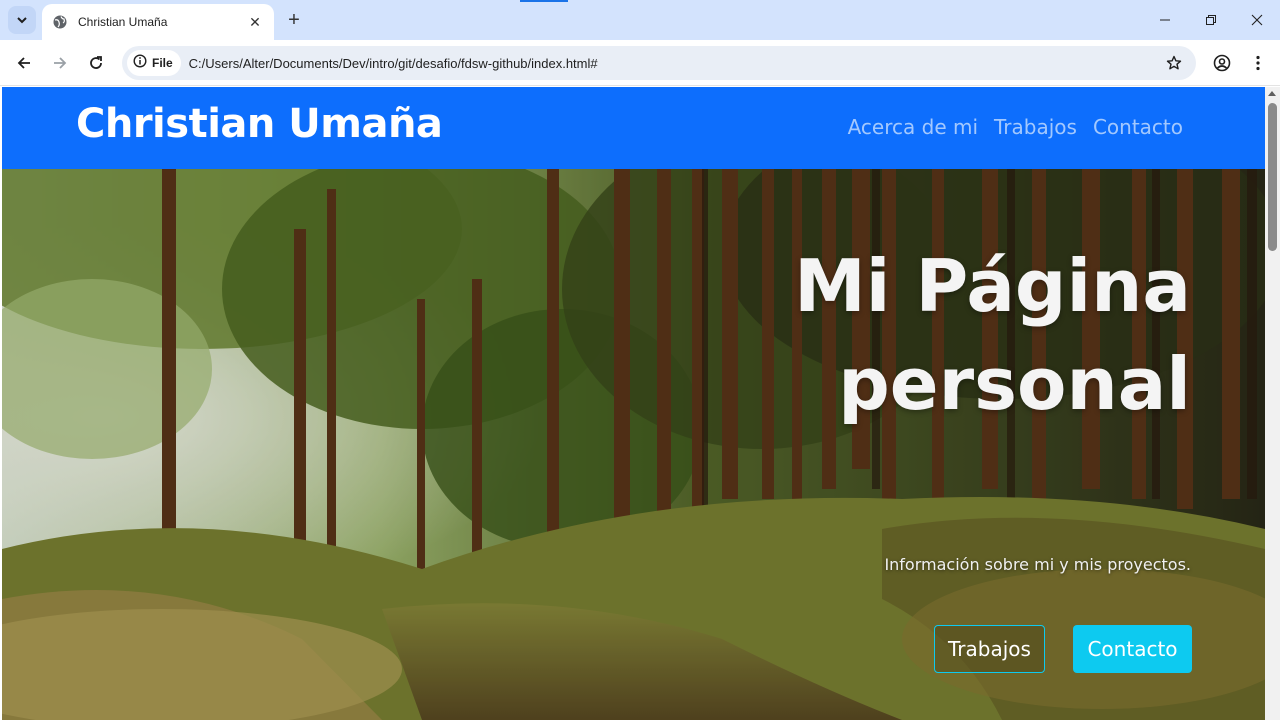 This screenshot has height=720, width=1280. What do you see at coordinates (992, 286) in the screenshot?
I see `hero-title-line1: Mi Página` at bounding box center [992, 286].